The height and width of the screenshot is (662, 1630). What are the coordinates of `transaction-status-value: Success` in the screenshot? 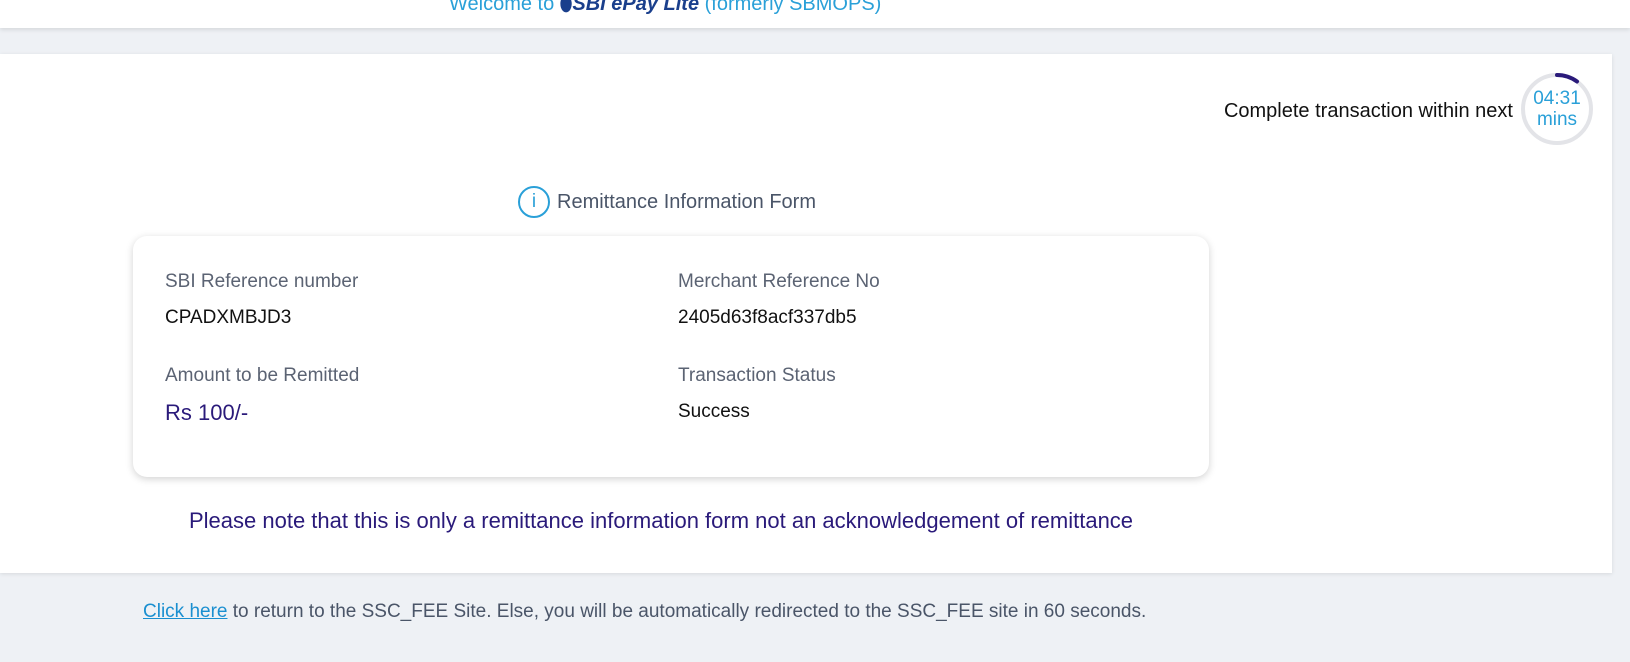 It's located at (714, 411).